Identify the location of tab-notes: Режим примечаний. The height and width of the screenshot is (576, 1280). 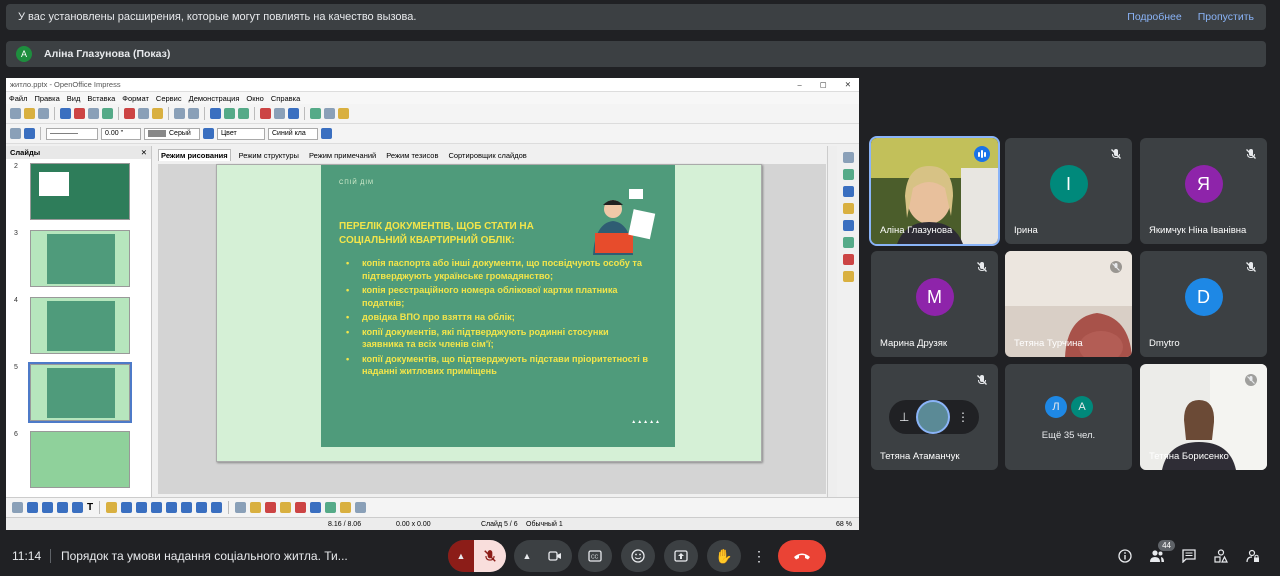
(342, 155).